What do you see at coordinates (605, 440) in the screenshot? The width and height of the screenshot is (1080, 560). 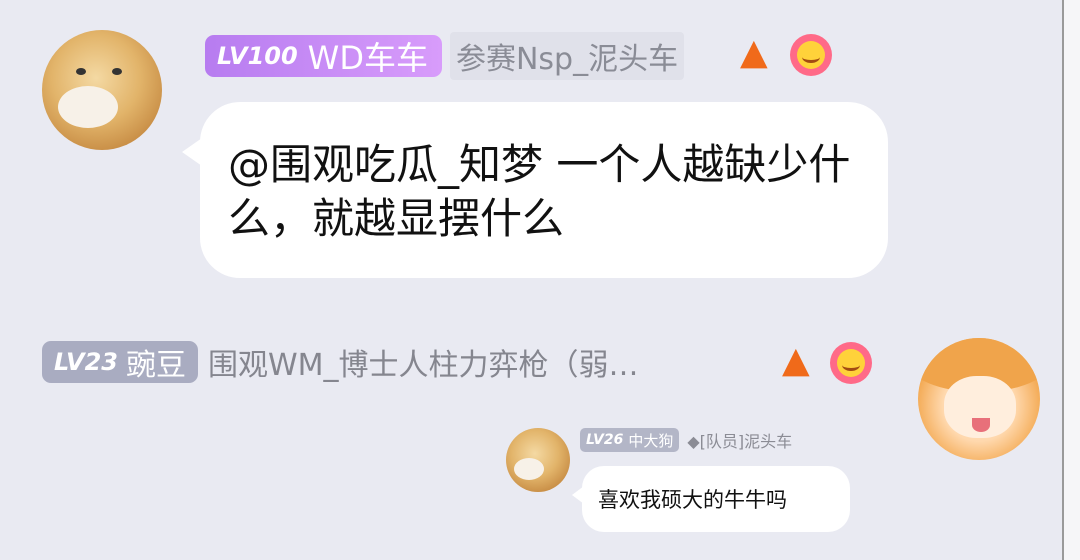 I see `level-label: LV26` at bounding box center [605, 440].